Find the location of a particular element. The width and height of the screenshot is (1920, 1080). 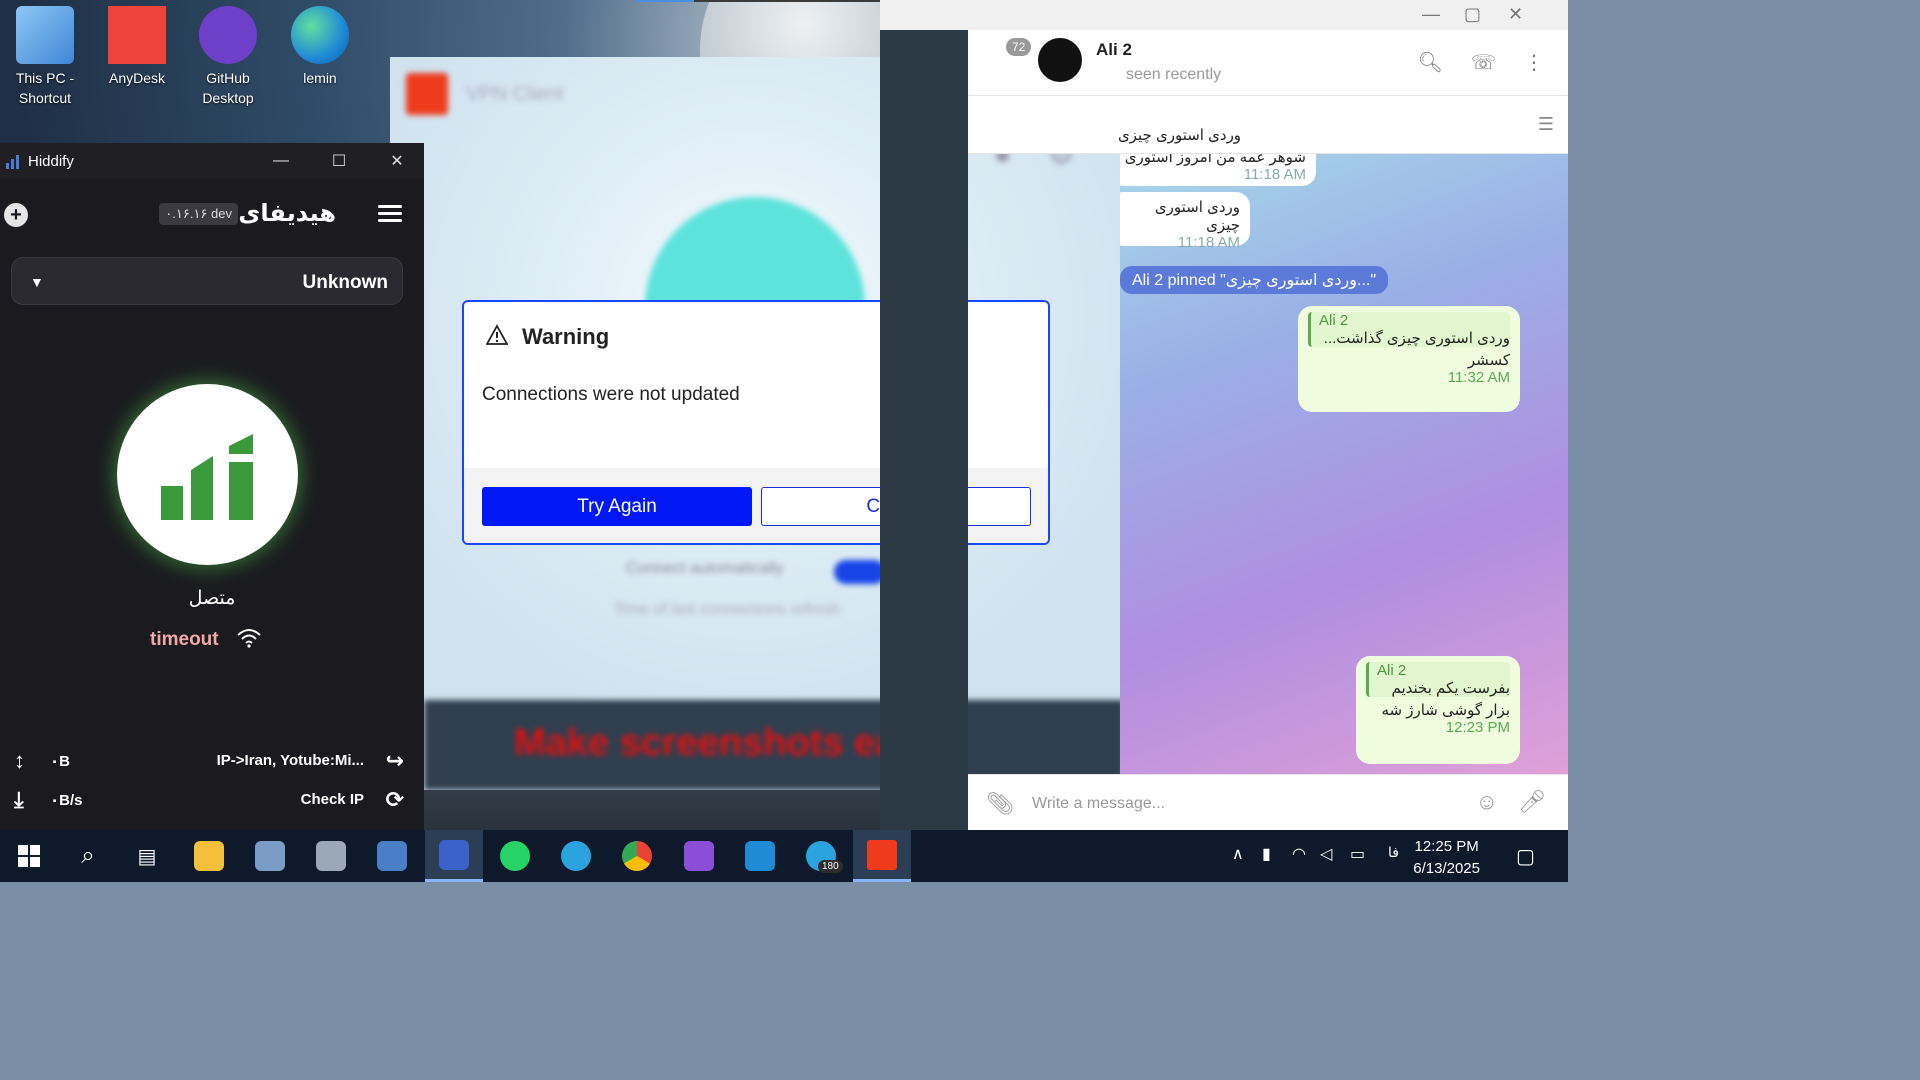

hiddify-logo-icon is located at coordinates (14, 161).